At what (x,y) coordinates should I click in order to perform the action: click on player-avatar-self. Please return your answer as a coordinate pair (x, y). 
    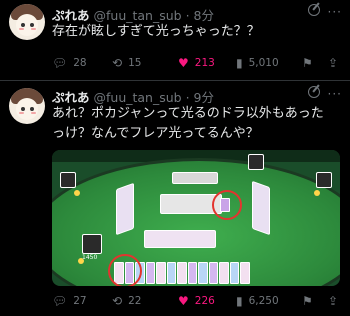
    Looking at the image, I should click on (92, 244).